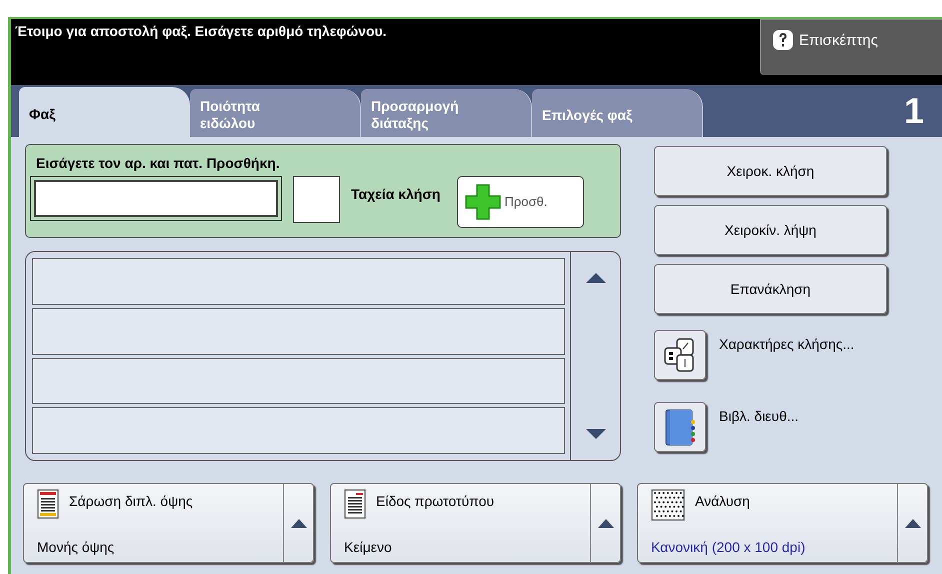  What do you see at coordinates (483, 202) in the screenshot?
I see `plus-icon` at bounding box center [483, 202].